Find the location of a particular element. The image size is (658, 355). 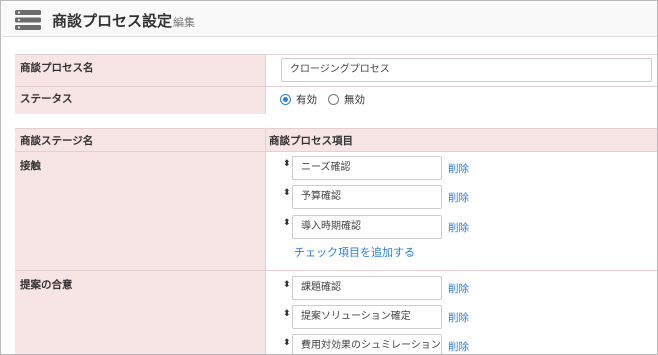

status-option-active-label: 有効 is located at coordinates (306, 100).